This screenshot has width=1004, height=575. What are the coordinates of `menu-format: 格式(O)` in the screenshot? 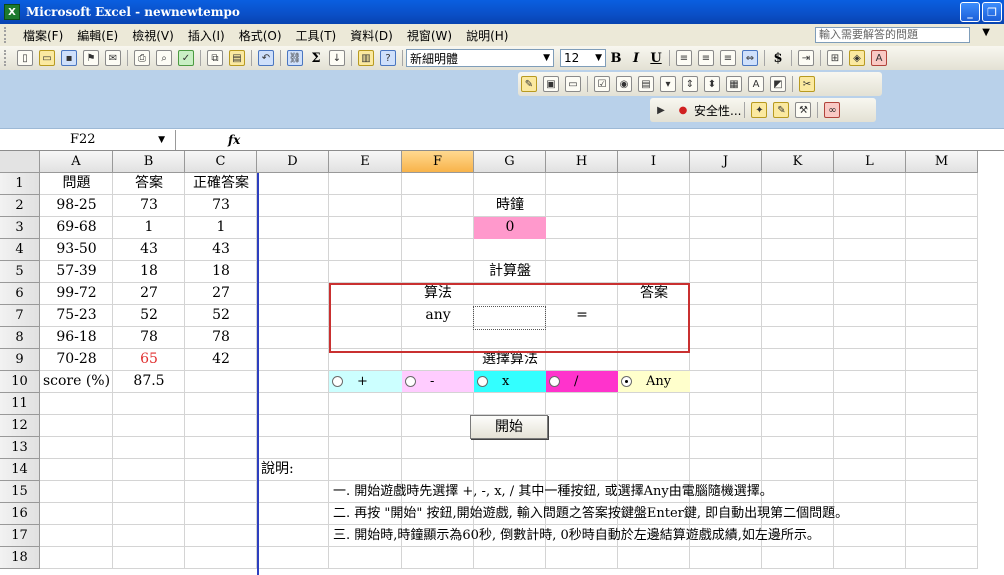 It's located at (260, 35).